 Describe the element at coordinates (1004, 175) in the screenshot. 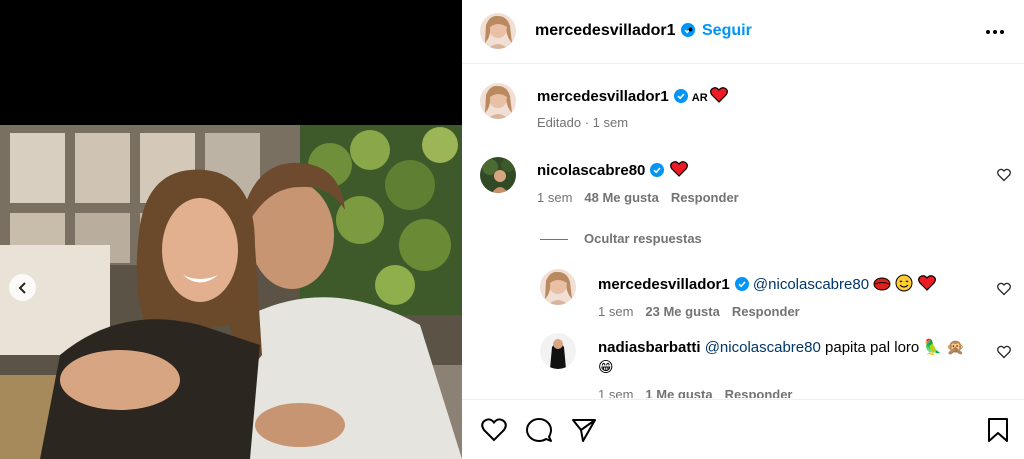

I see `like-comment-heart-icon` at that location.